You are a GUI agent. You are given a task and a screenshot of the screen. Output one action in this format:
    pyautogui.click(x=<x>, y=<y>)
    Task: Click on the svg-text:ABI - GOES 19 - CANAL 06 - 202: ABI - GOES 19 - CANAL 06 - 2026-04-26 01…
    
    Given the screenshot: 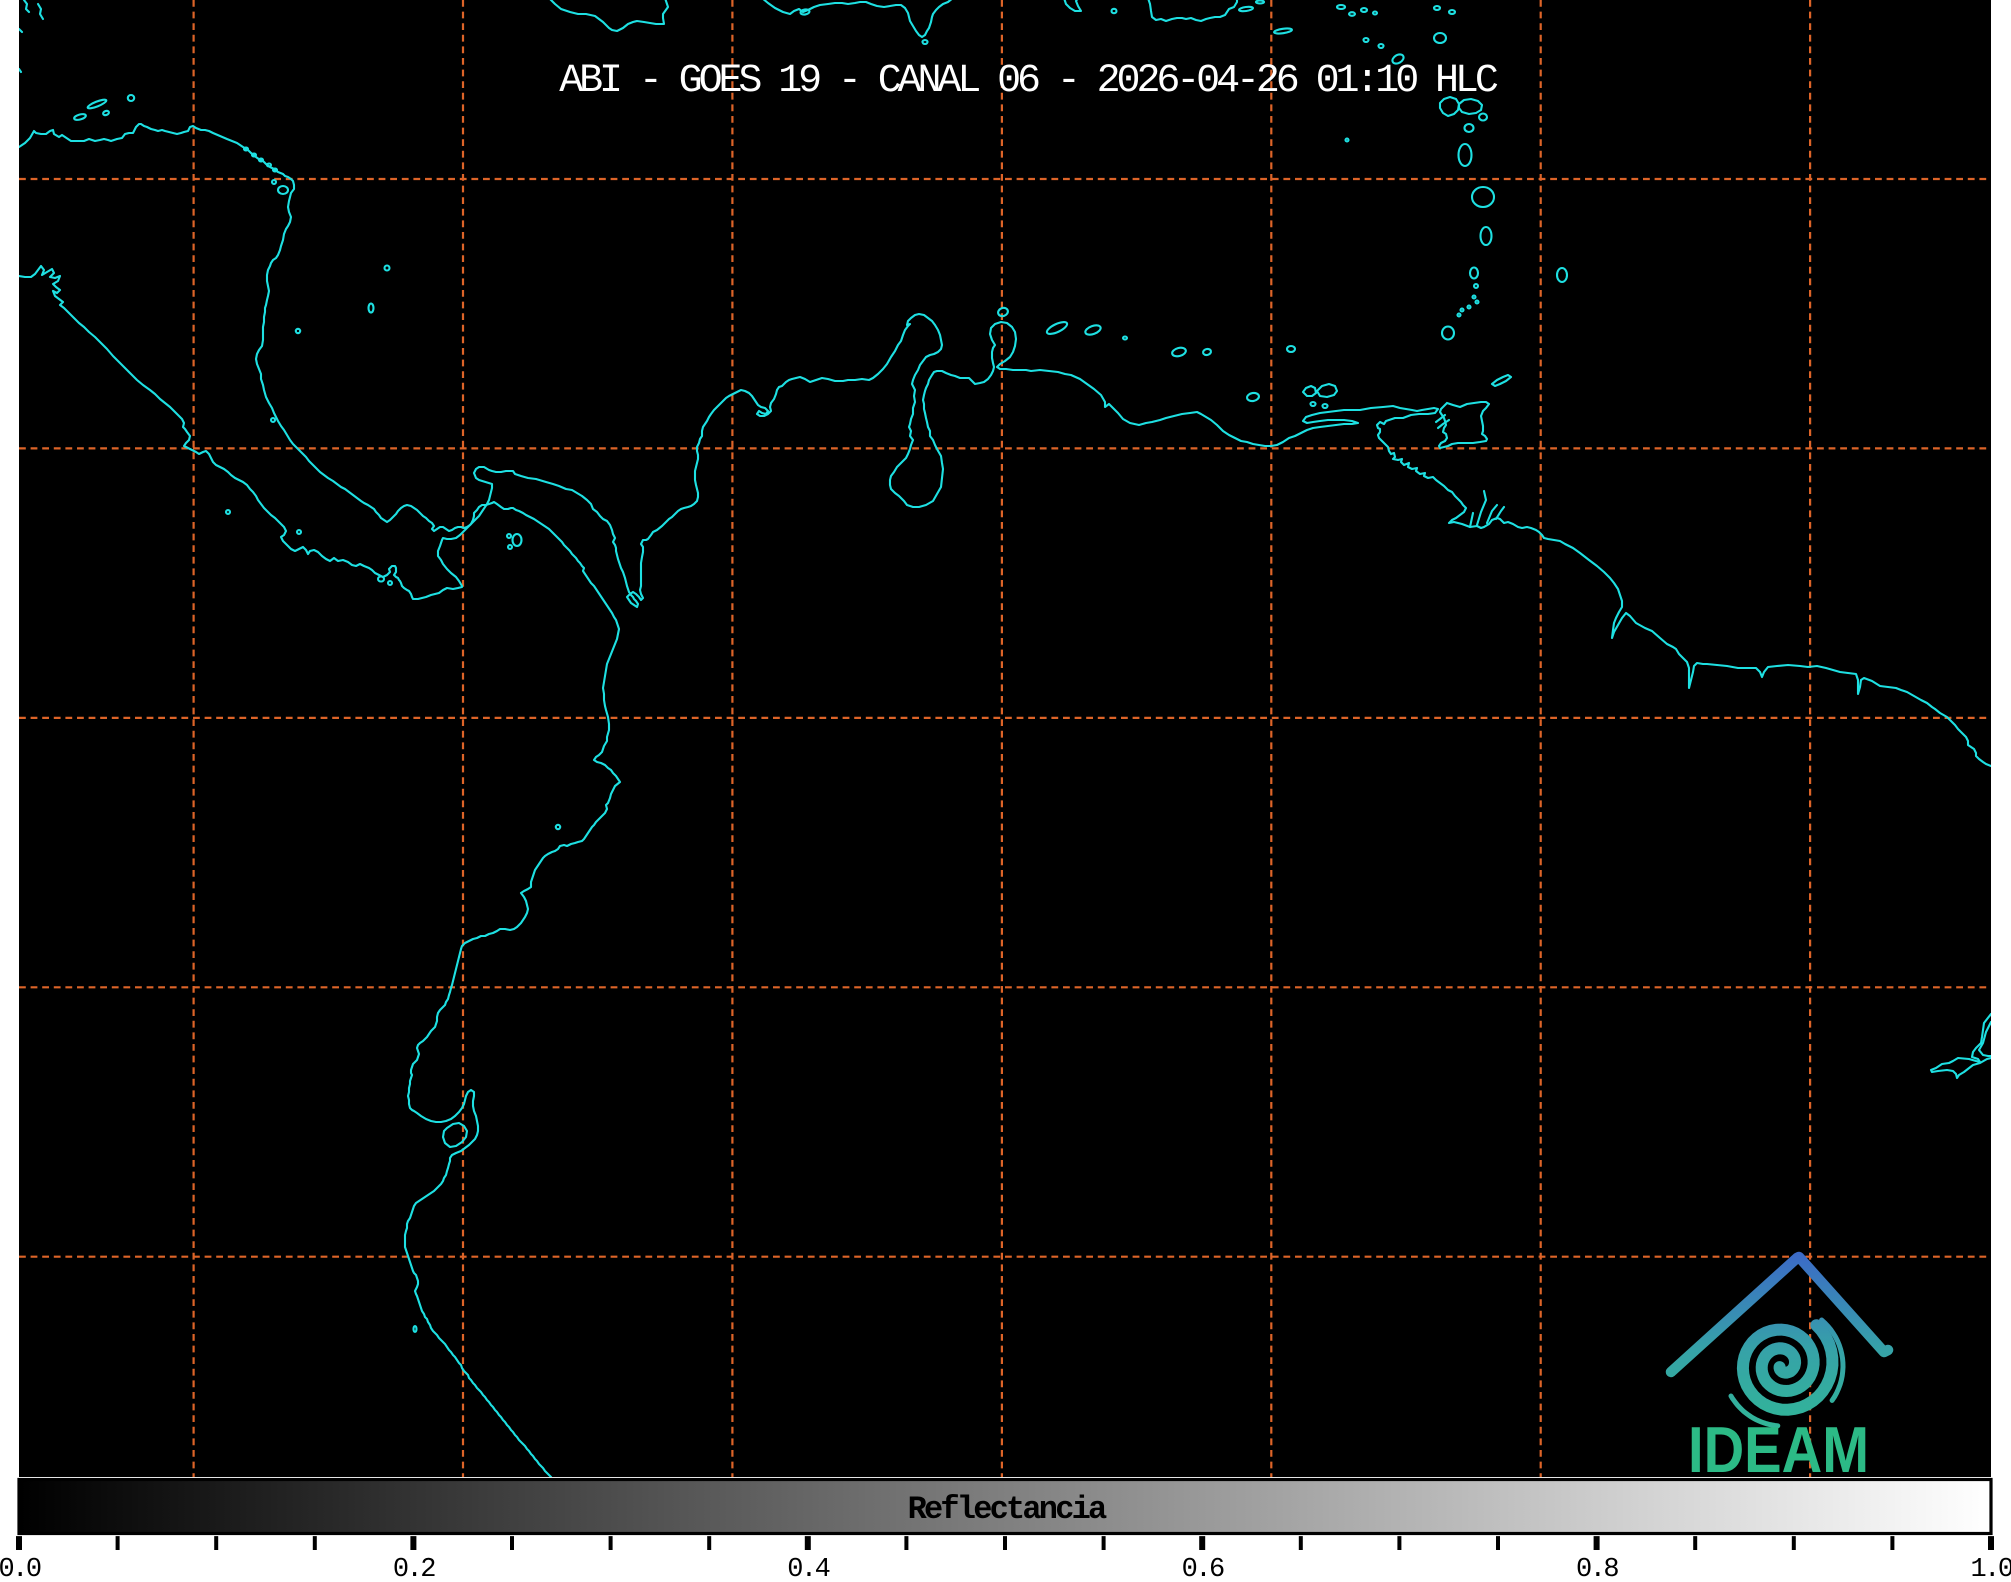 What is the action you would take?
    pyautogui.click(x=1028, y=81)
    